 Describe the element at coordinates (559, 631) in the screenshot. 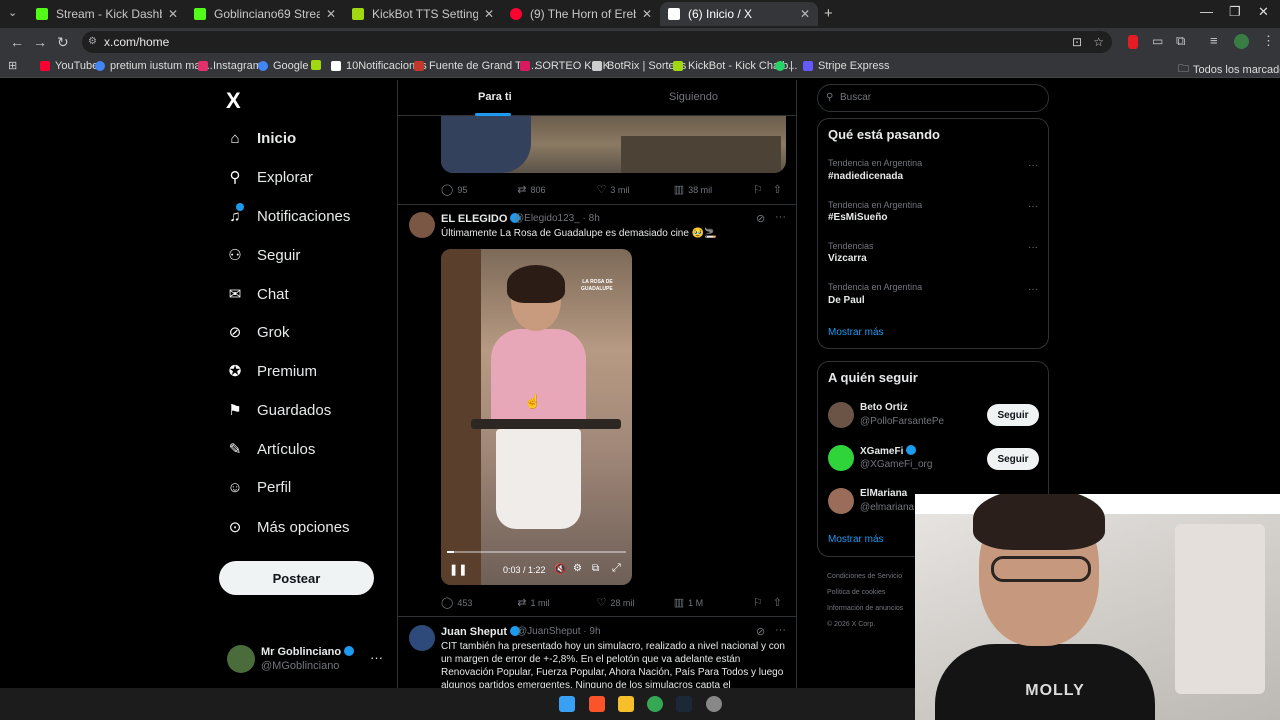

I see `tweet-author-handle: @JuanSheput · 9h` at that location.